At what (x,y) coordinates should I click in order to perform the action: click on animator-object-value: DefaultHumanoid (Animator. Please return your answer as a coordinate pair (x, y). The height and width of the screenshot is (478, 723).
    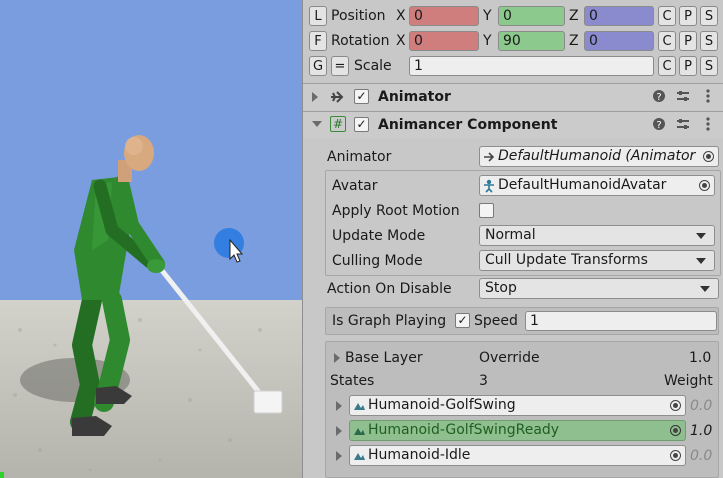
    Looking at the image, I should click on (597, 156).